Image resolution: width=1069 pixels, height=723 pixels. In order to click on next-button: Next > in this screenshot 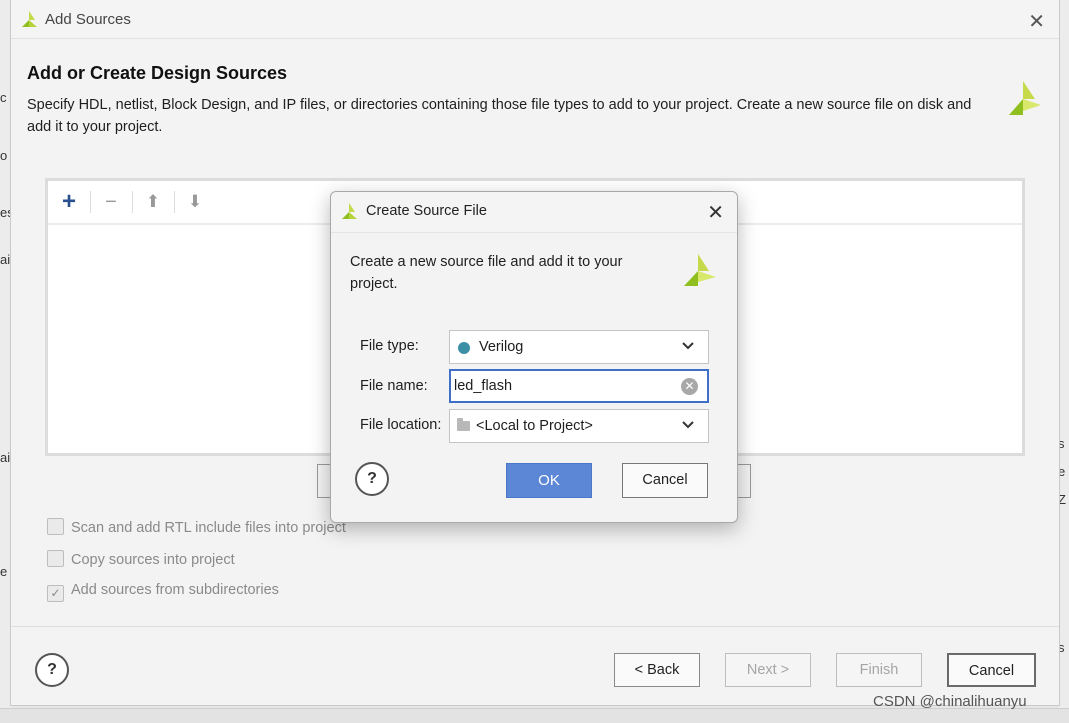, I will do `click(768, 670)`.